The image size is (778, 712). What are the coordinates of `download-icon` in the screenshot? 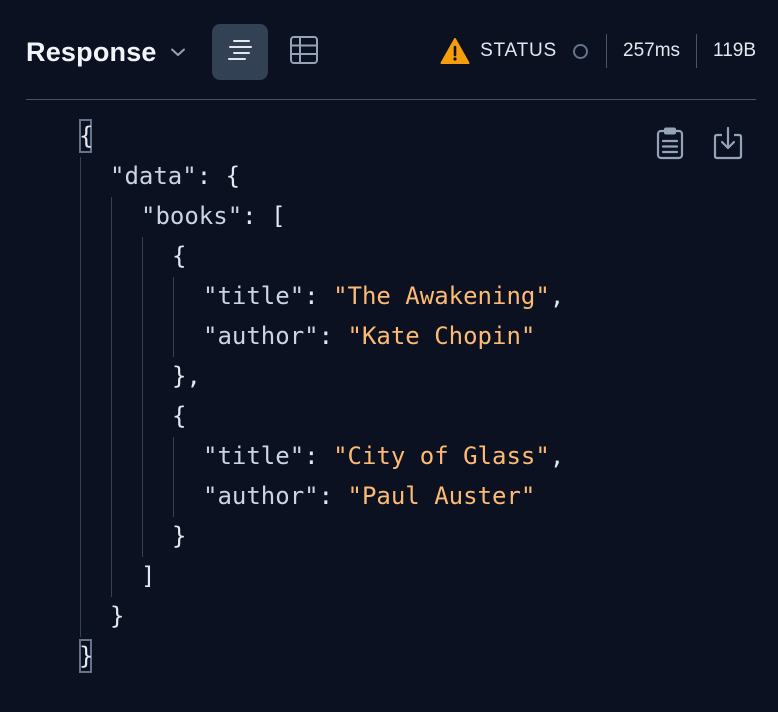 It's located at (728, 145).